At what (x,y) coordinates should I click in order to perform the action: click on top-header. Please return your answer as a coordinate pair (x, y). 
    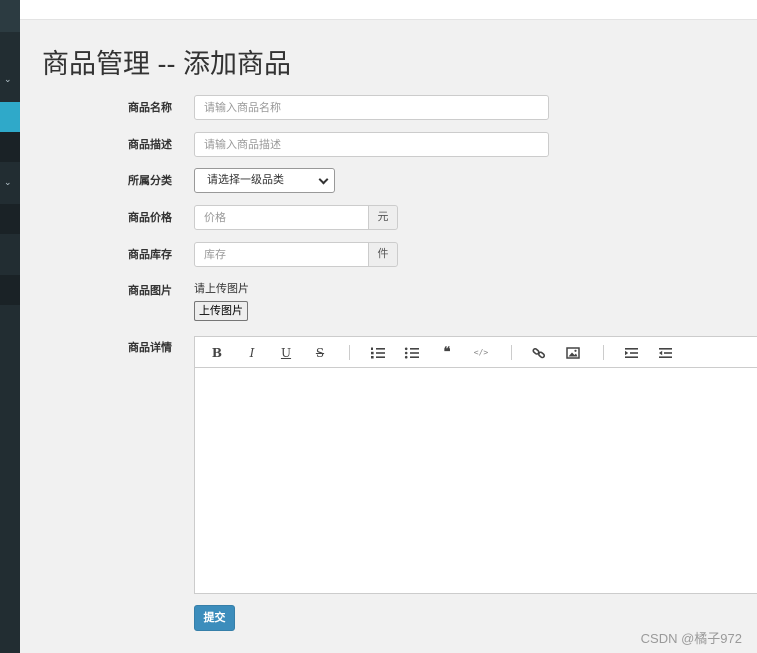
    Looking at the image, I should click on (388, 10).